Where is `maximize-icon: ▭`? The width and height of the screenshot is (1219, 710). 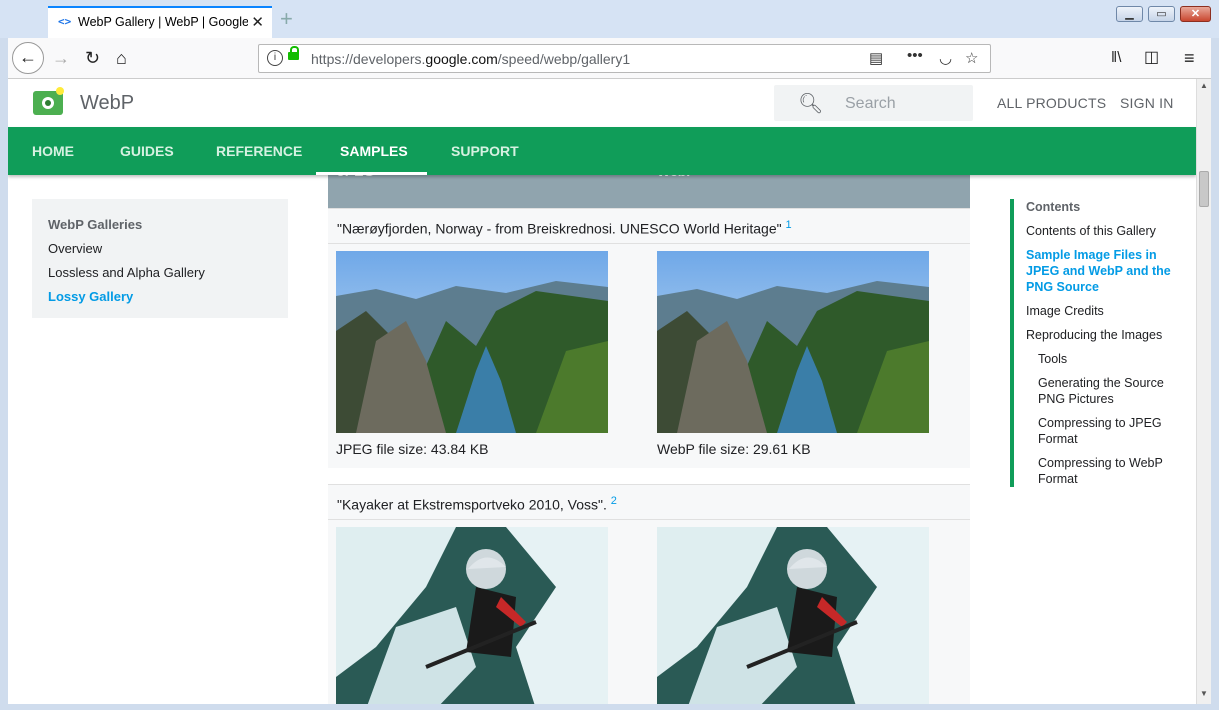 maximize-icon: ▭ is located at coordinates (1161, 14).